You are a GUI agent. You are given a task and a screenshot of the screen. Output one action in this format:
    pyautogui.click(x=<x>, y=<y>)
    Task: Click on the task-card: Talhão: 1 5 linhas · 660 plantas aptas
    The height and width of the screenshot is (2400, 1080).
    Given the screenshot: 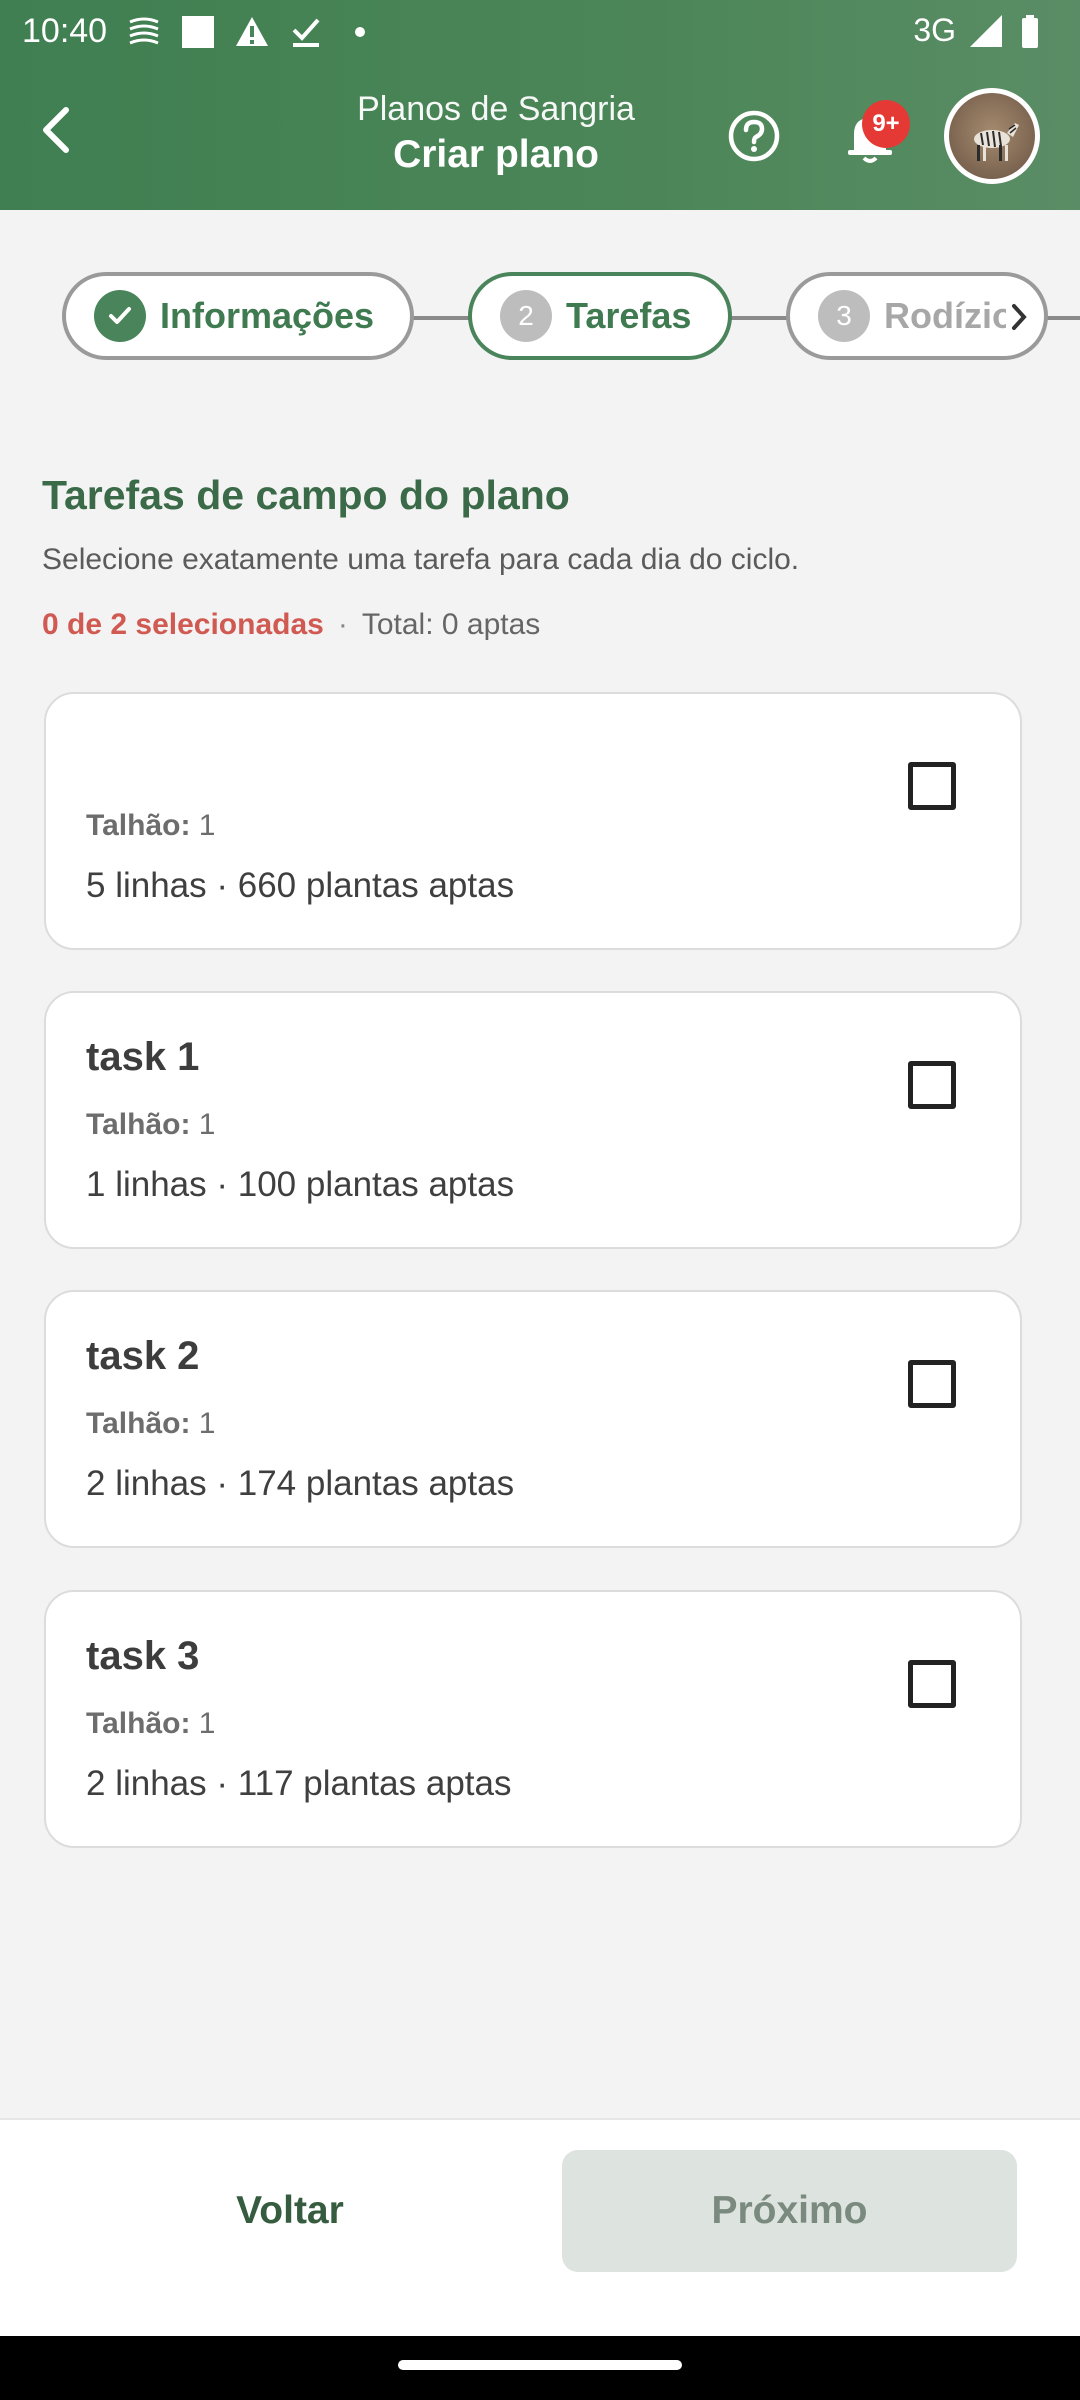 What is the action you would take?
    pyautogui.click(x=533, y=821)
    